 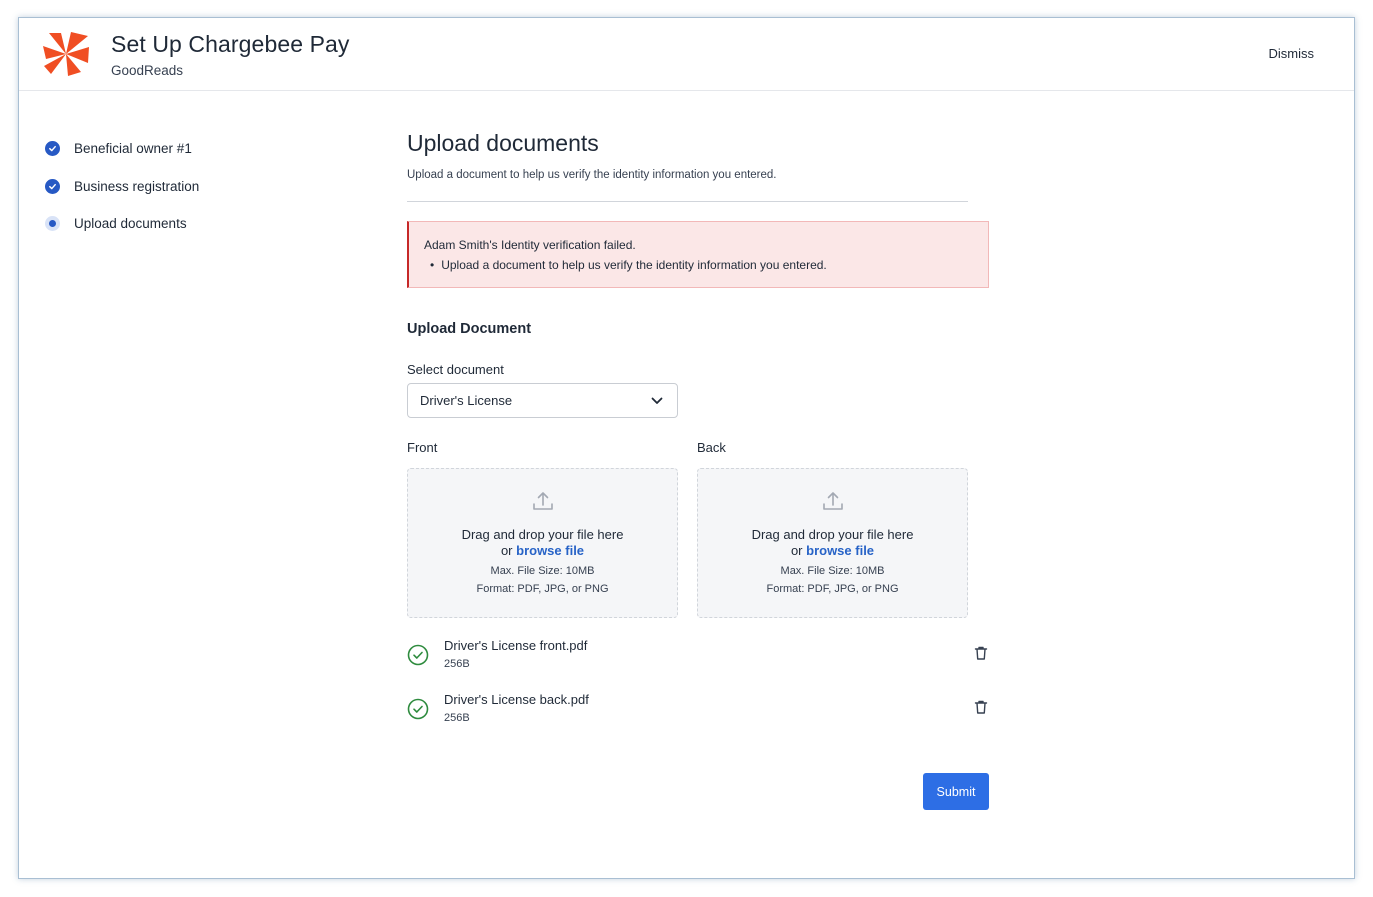 I want to click on uploaded-file-item: Driver's License front.pdf 256B, so click(x=698, y=665).